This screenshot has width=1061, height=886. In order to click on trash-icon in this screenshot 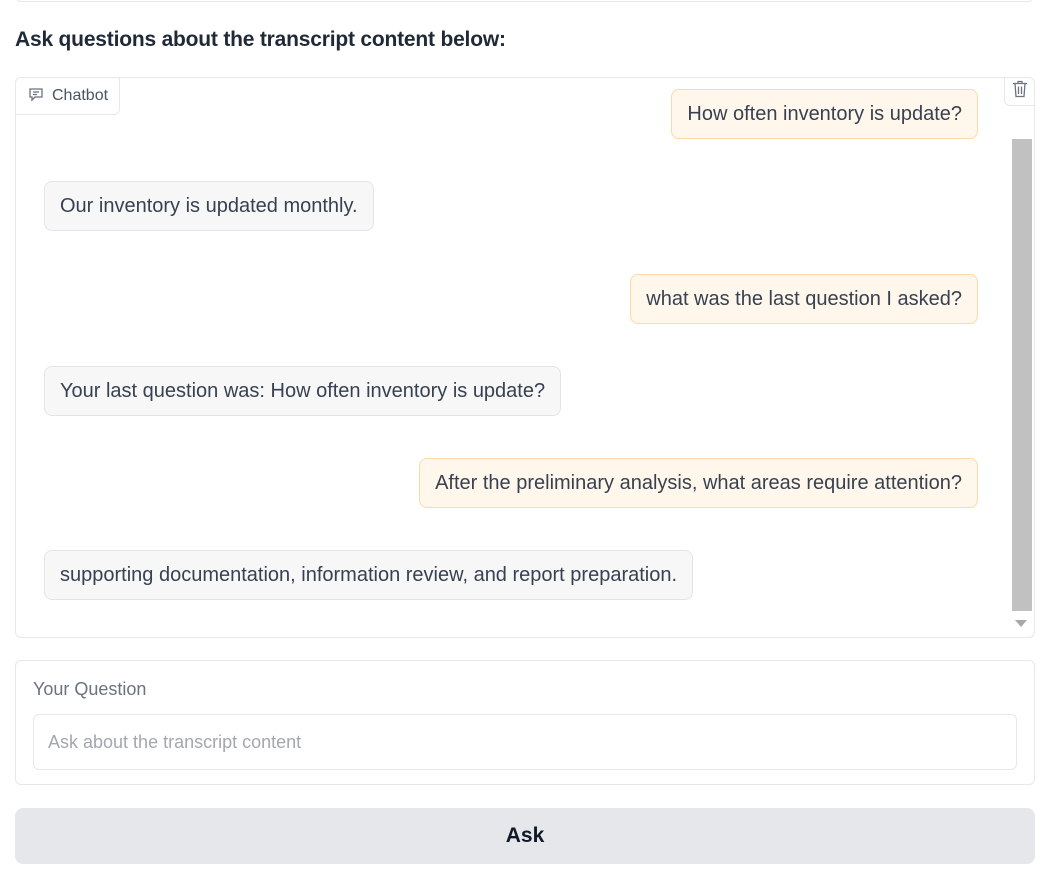, I will do `click(1020, 91)`.